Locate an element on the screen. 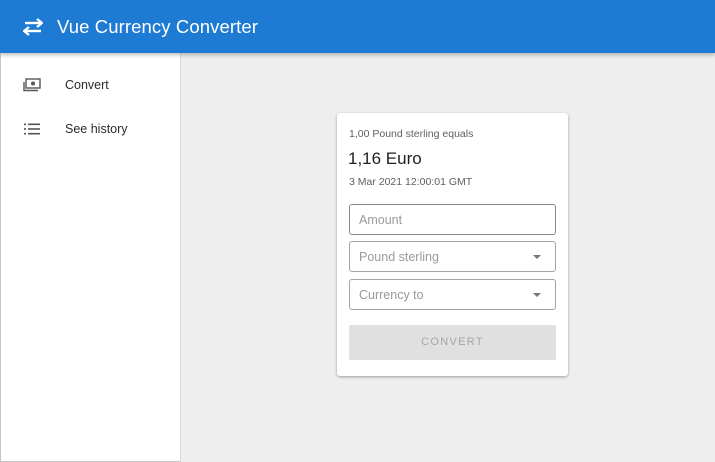 The height and width of the screenshot is (462, 715). sidebar-item-convert: Convert is located at coordinates (91, 85).